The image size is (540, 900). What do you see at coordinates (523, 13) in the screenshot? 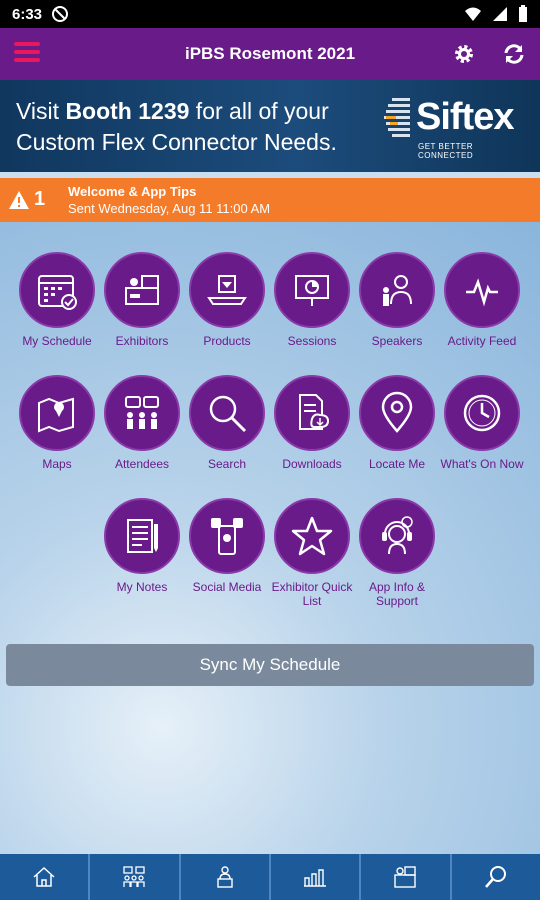
I see `battery-icon` at bounding box center [523, 13].